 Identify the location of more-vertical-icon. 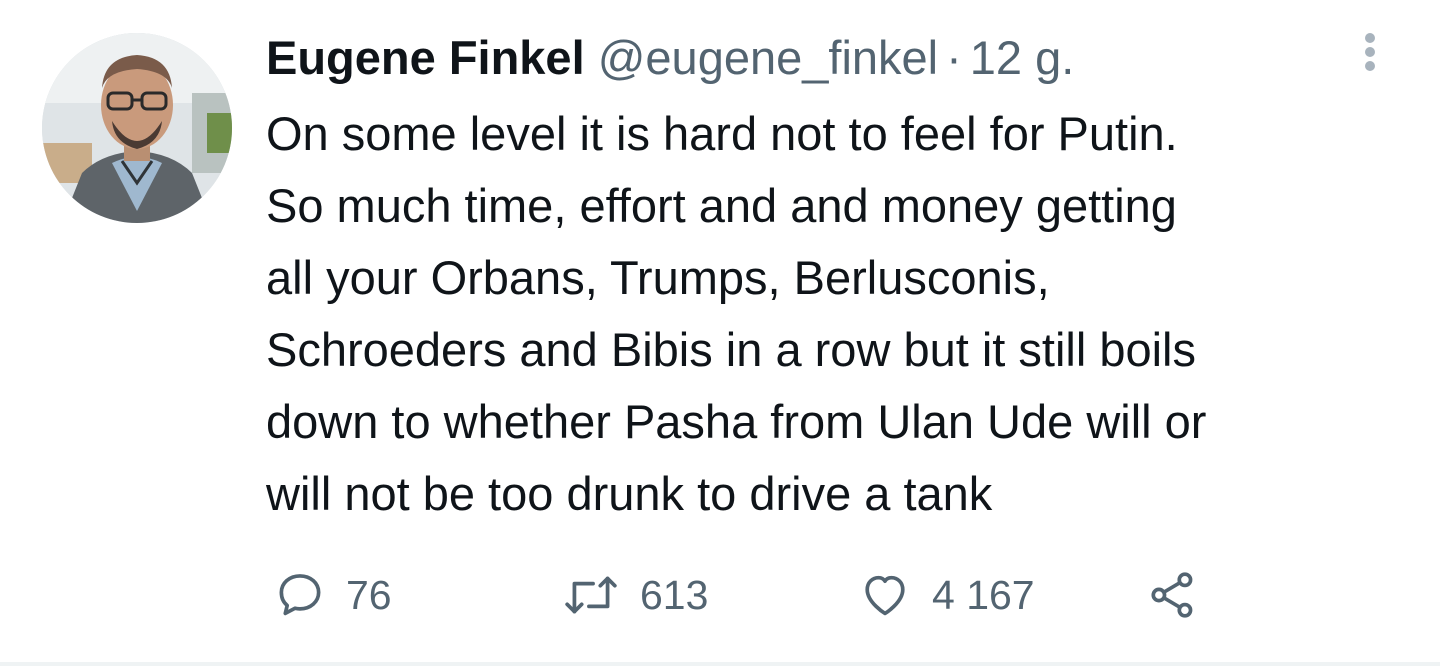
(1370, 52).